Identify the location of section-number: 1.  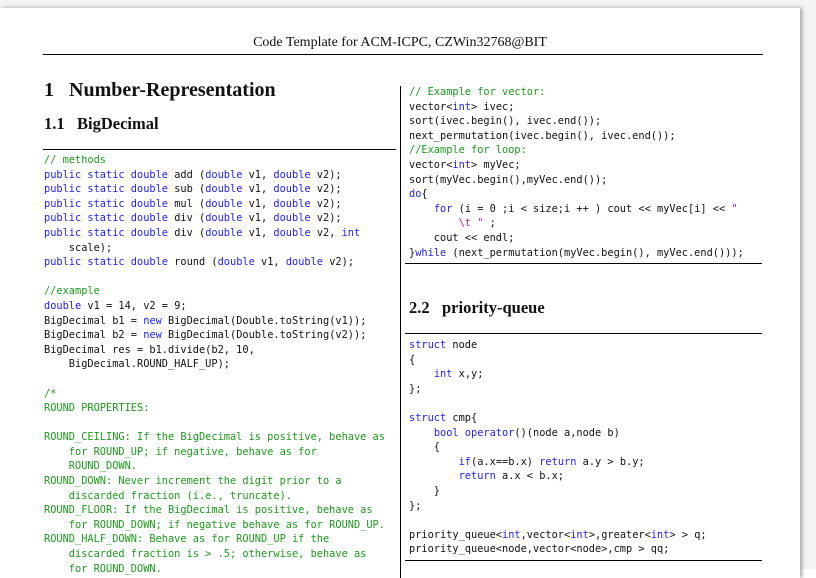
(49, 90).